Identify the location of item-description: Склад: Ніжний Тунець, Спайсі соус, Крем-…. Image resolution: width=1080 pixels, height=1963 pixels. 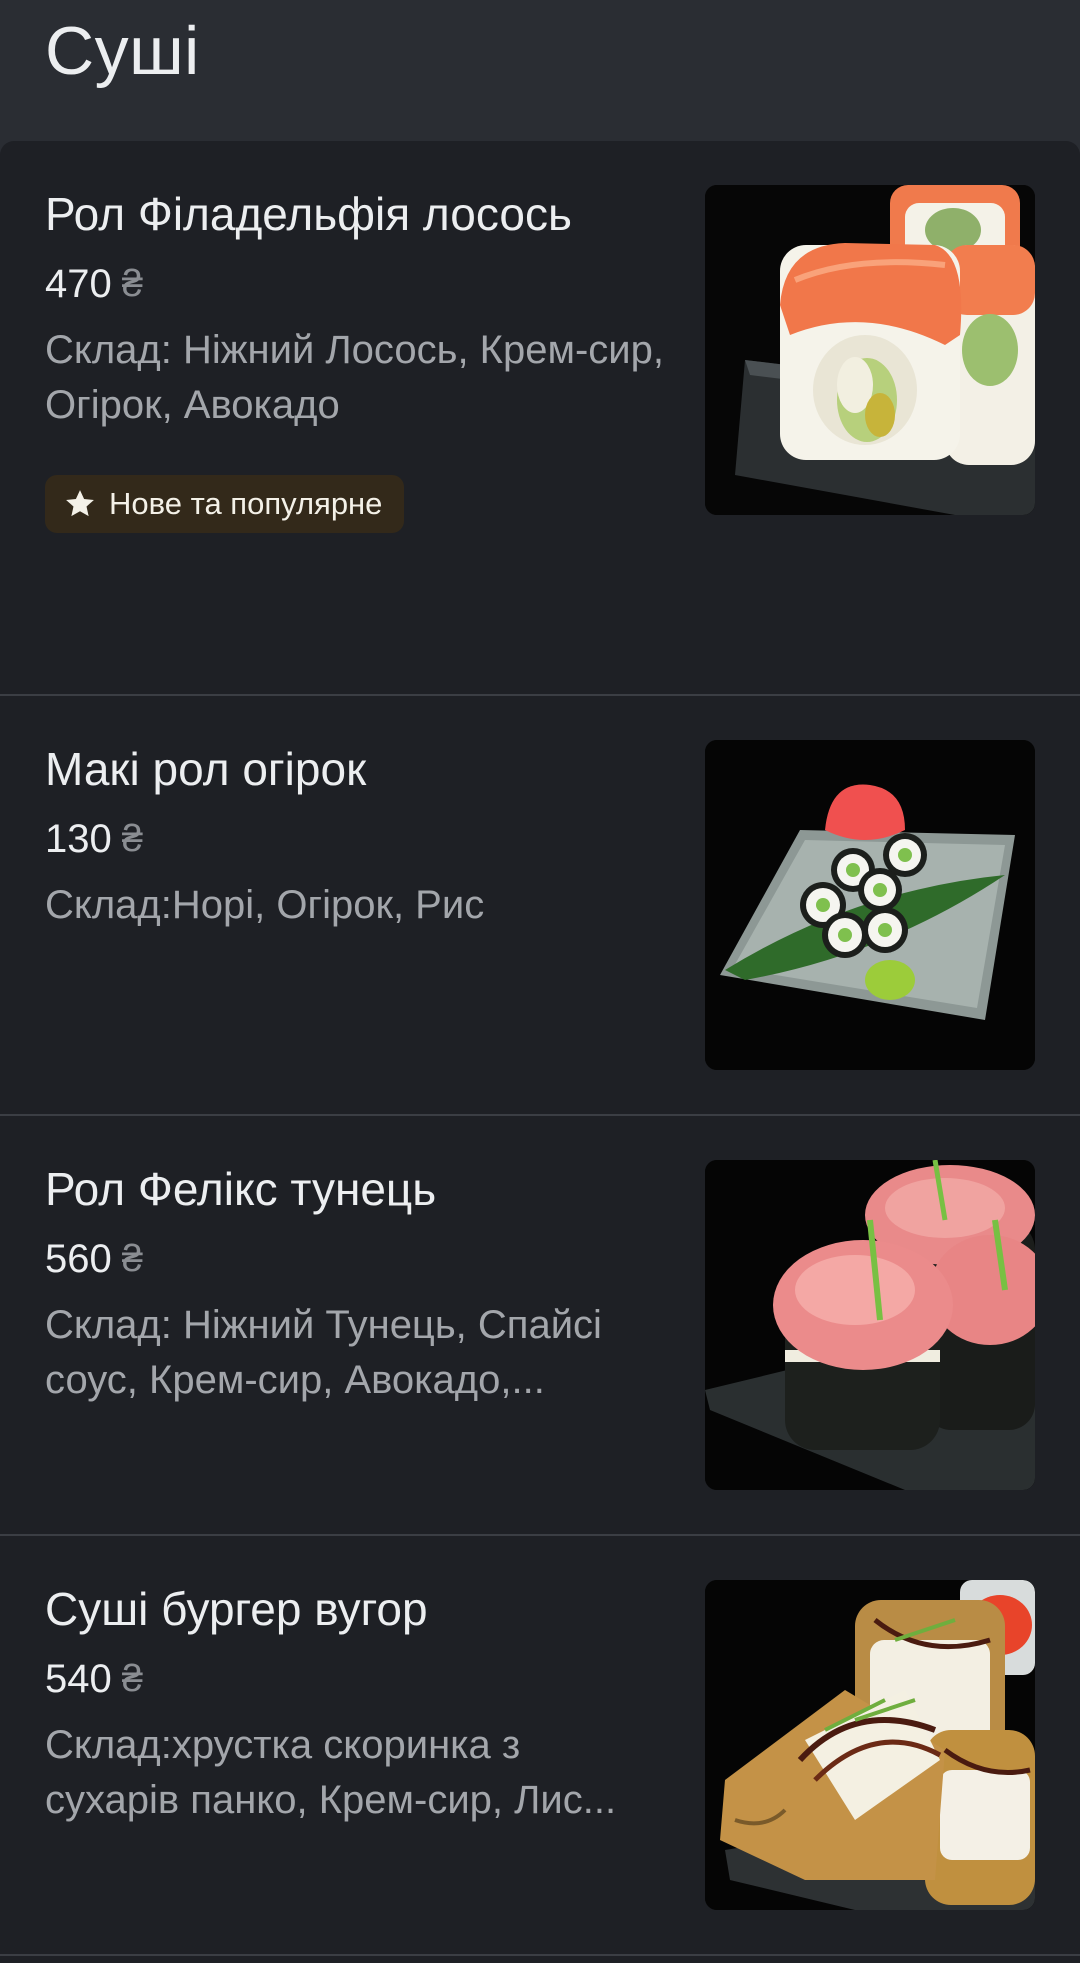
(323, 1352).